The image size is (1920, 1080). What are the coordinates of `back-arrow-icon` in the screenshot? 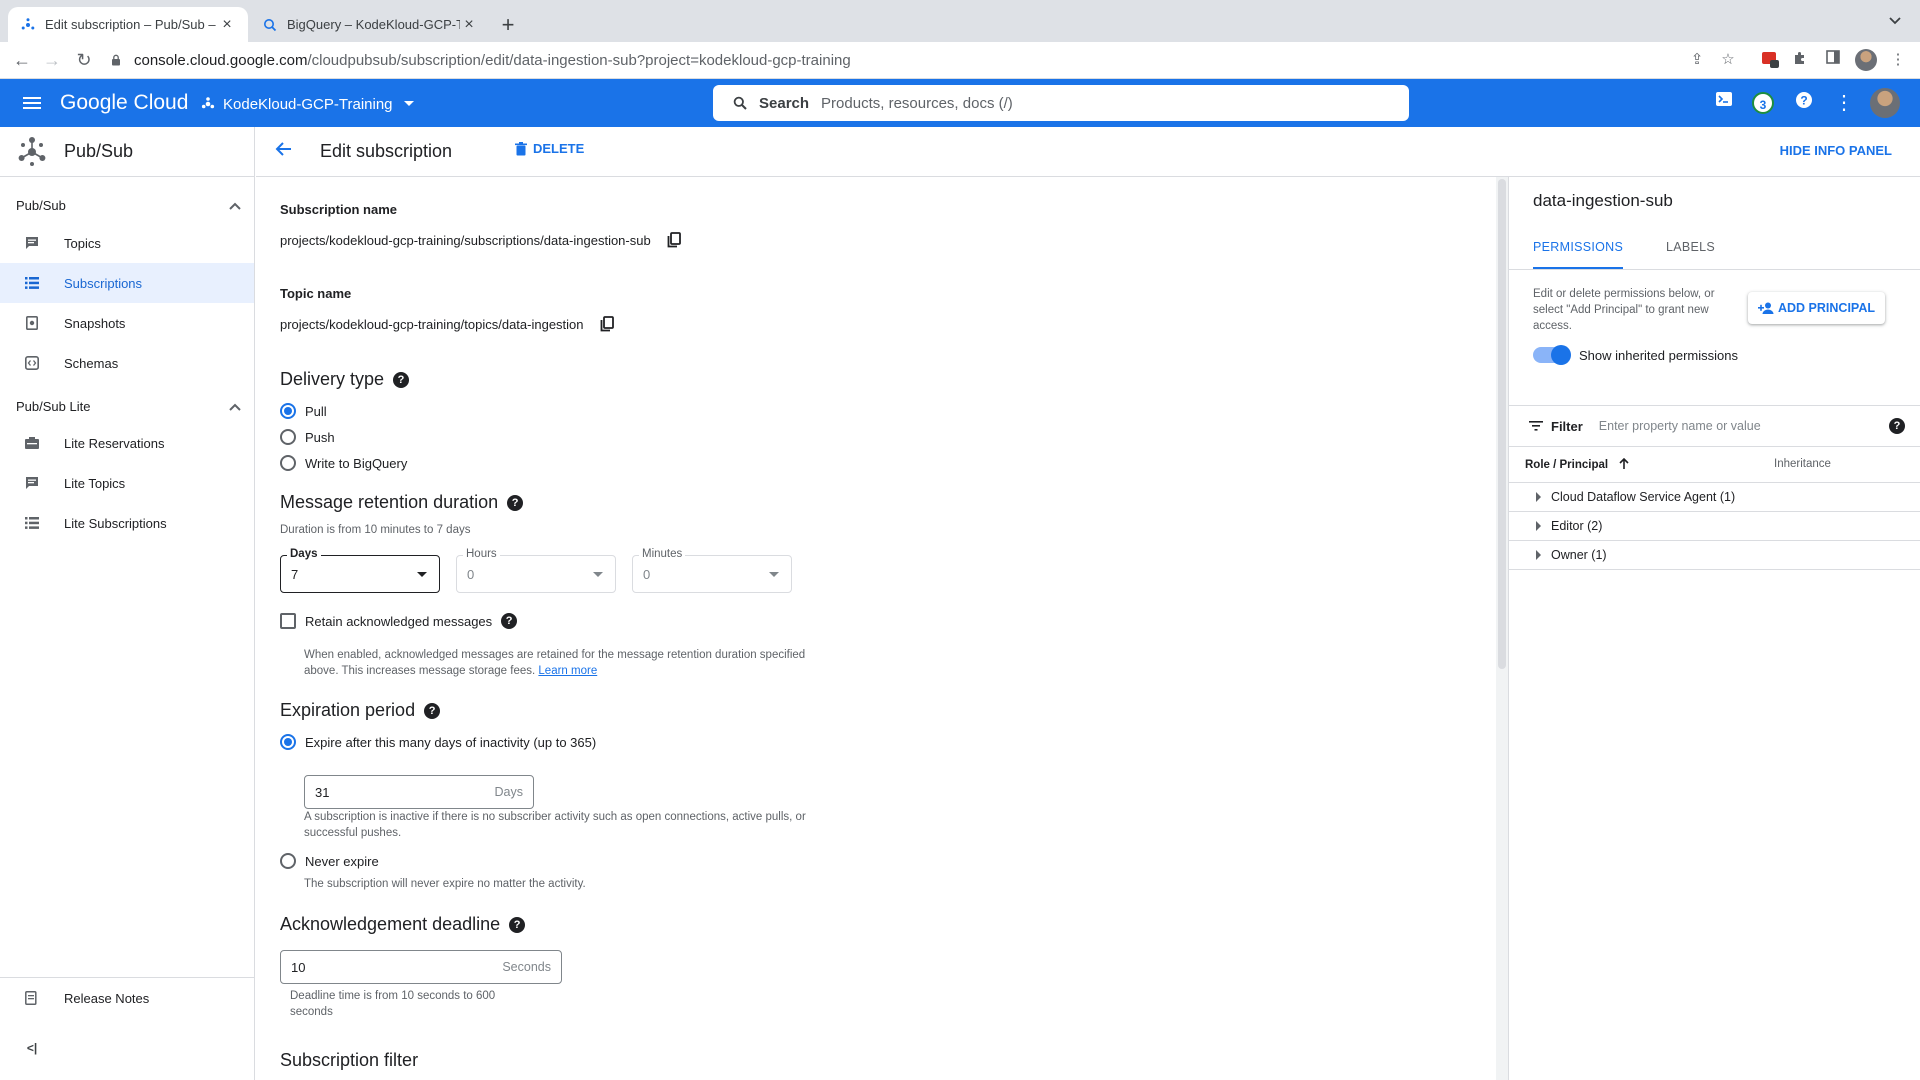 It's located at (284, 152).